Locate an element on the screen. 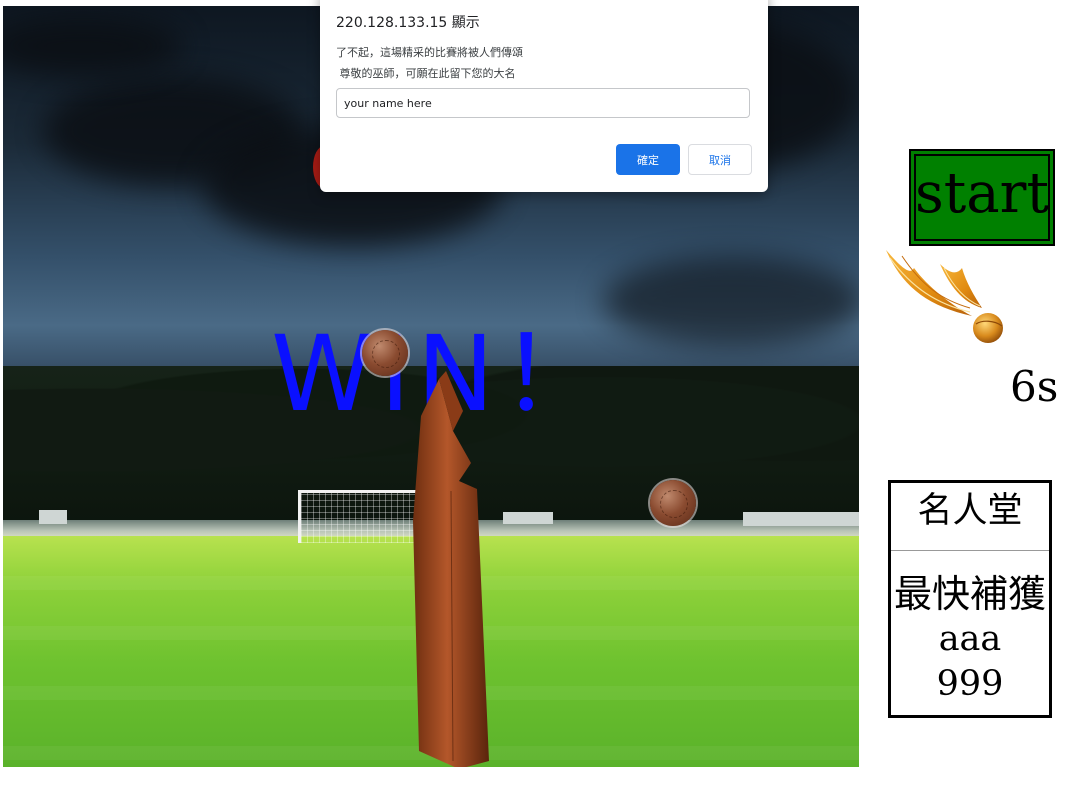 The height and width of the screenshot is (791, 1078). start-button-label: start is located at coordinates (982, 193).